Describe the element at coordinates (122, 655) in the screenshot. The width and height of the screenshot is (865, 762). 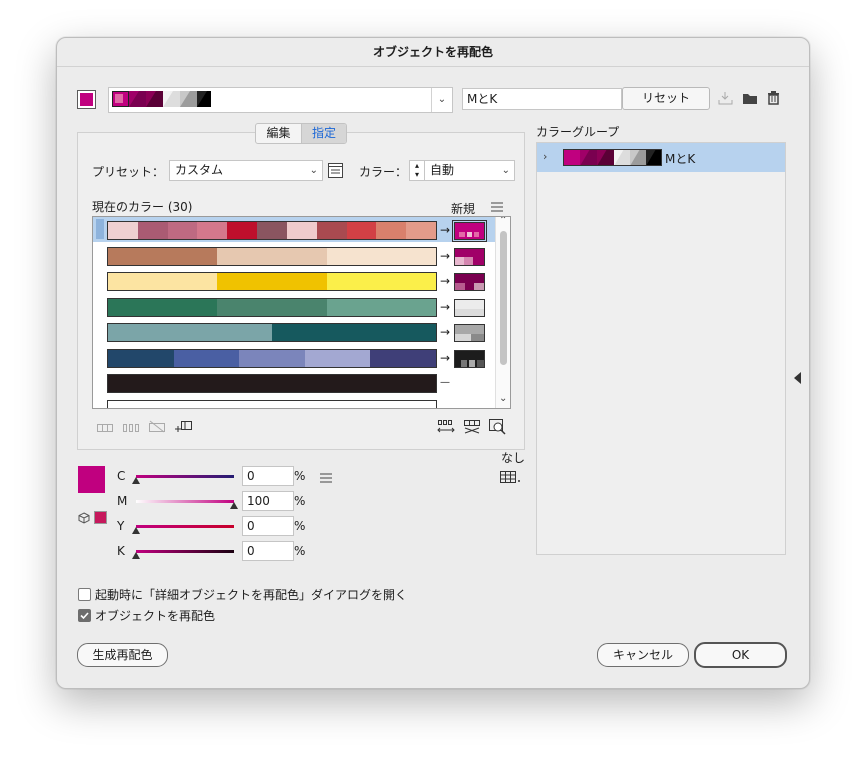
I see `generative-recolor-button: 生成再配色` at that location.